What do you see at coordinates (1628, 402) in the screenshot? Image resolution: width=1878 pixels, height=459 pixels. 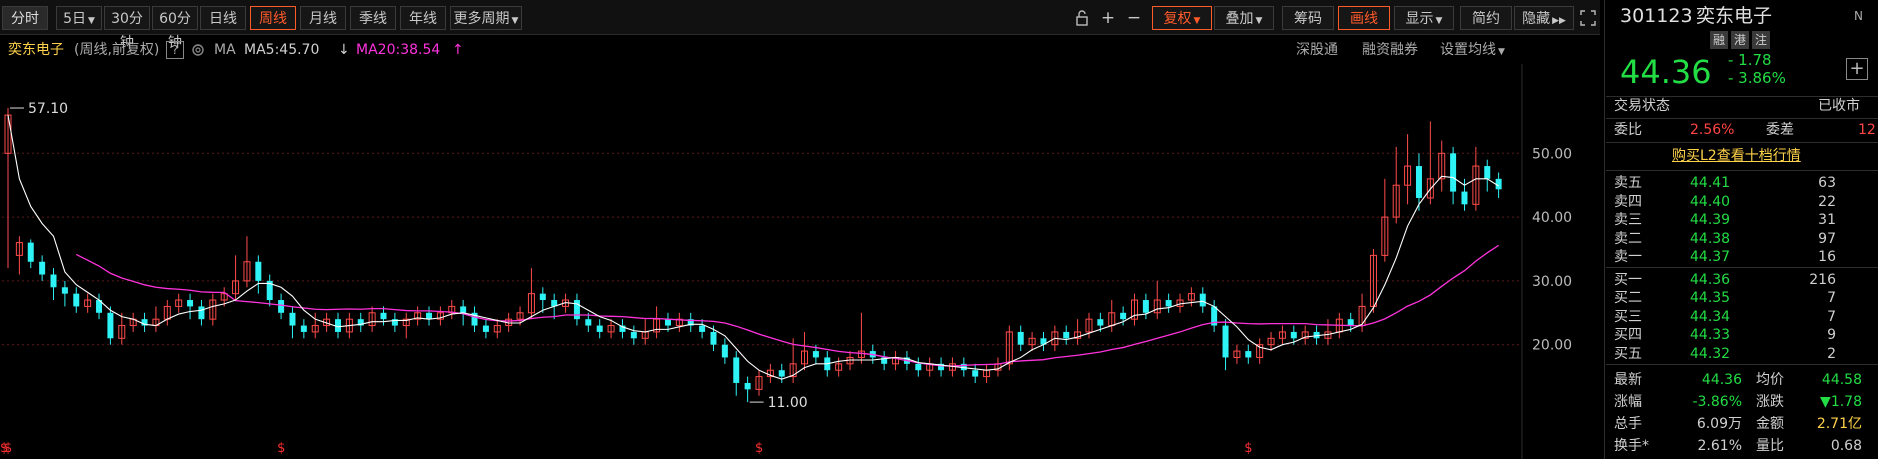 I see `stat-label: 涨幅` at bounding box center [1628, 402].